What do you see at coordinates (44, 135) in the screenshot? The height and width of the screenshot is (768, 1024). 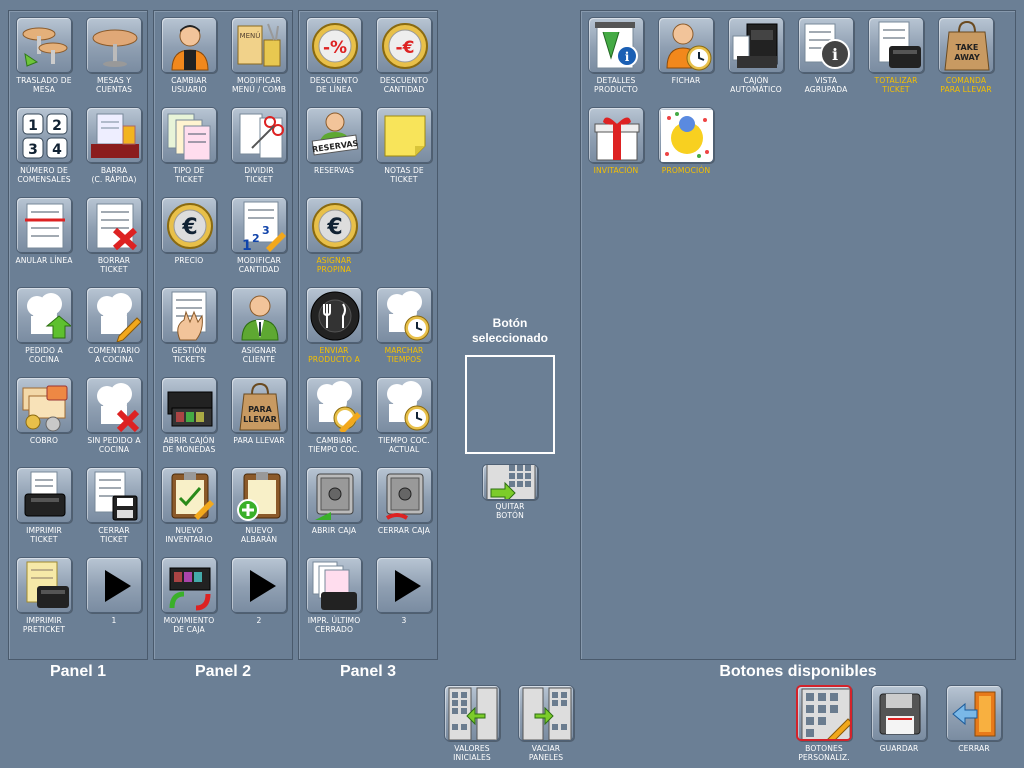 I see `diners-number-icon: 1234` at bounding box center [44, 135].